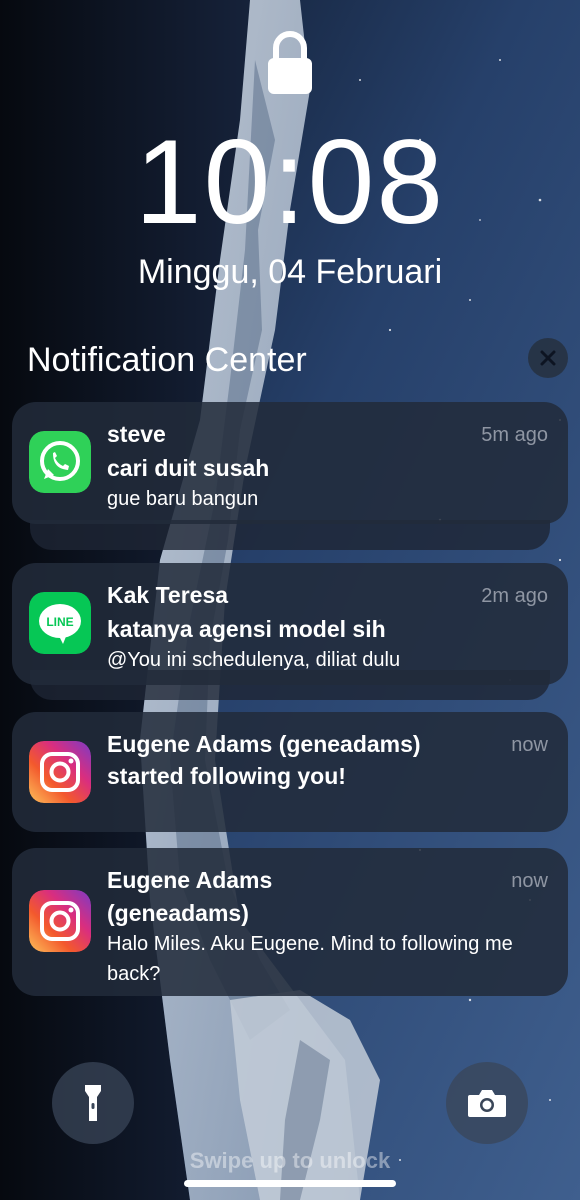 This screenshot has width=580, height=1200. Describe the element at coordinates (60, 462) in the screenshot. I see `whatsapp-icon` at that location.